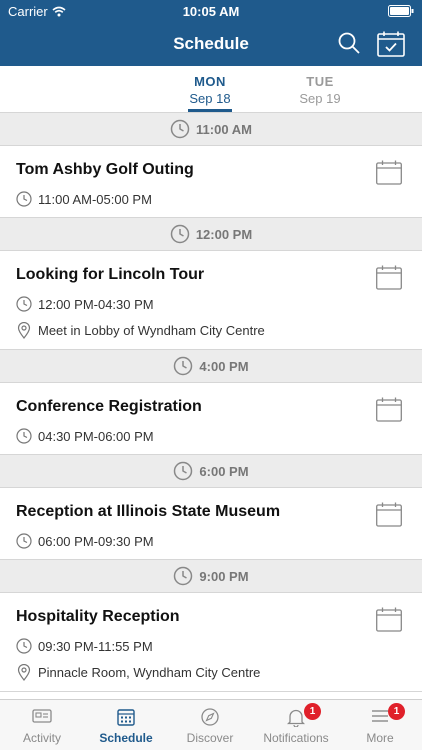  Describe the element at coordinates (42, 716) in the screenshot. I see `activity-icon` at that location.